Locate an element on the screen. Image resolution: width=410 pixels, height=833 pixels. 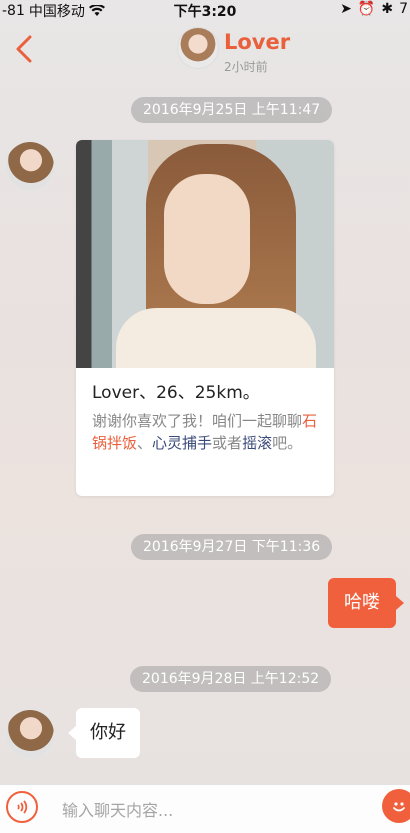
interest-movie: 心灵捕手 is located at coordinates (182, 443).